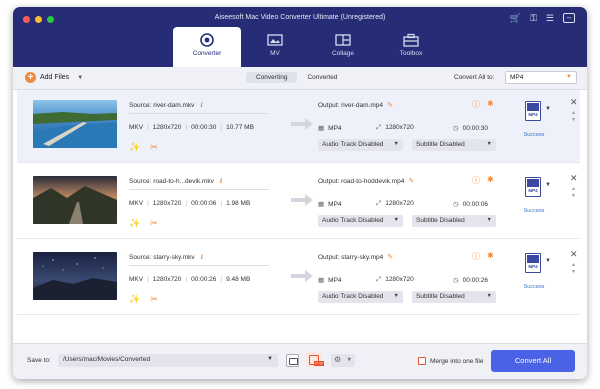 The width and height of the screenshot is (600, 389). Describe the element at coordinates (322, 77) in the screenshot. I see `tab-converted: Converted` at that location.